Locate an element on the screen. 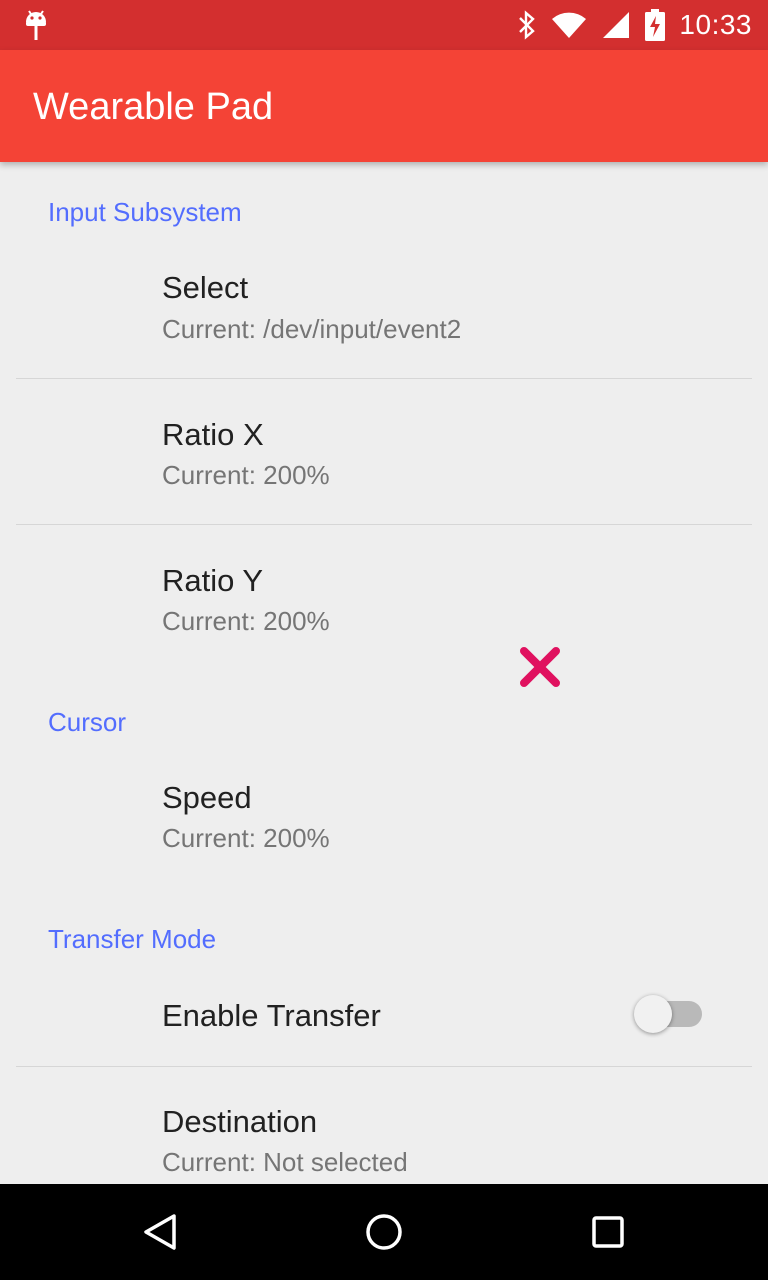 The width and height of the screenshot is (768, 1280). home-icon is located at coordinates (384, 1232).